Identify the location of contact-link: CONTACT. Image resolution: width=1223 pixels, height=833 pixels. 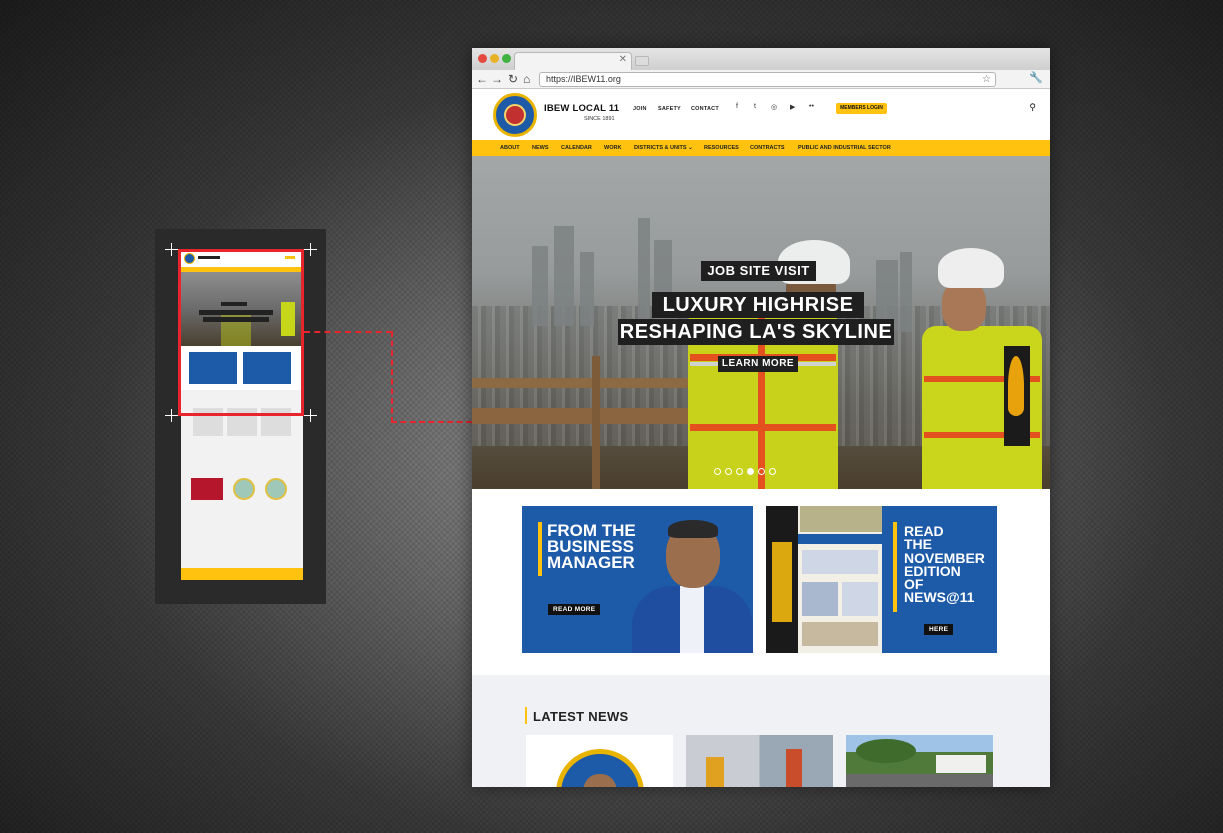
(705, 109).